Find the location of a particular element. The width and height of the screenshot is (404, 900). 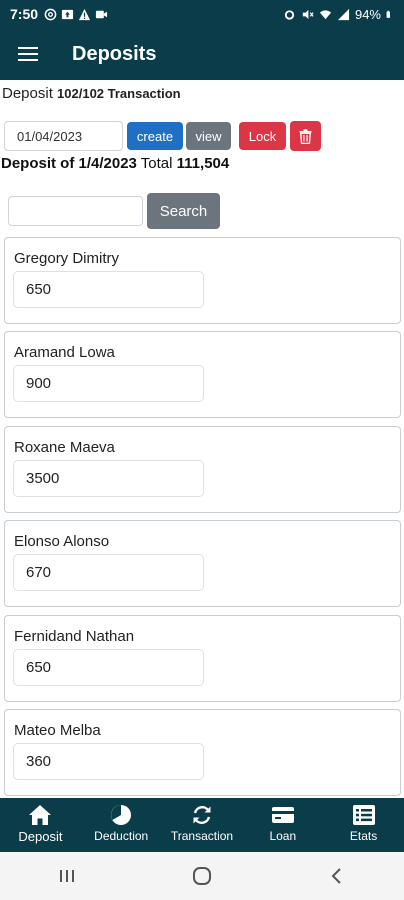

system-navigation is located at coordinates (202, 876).